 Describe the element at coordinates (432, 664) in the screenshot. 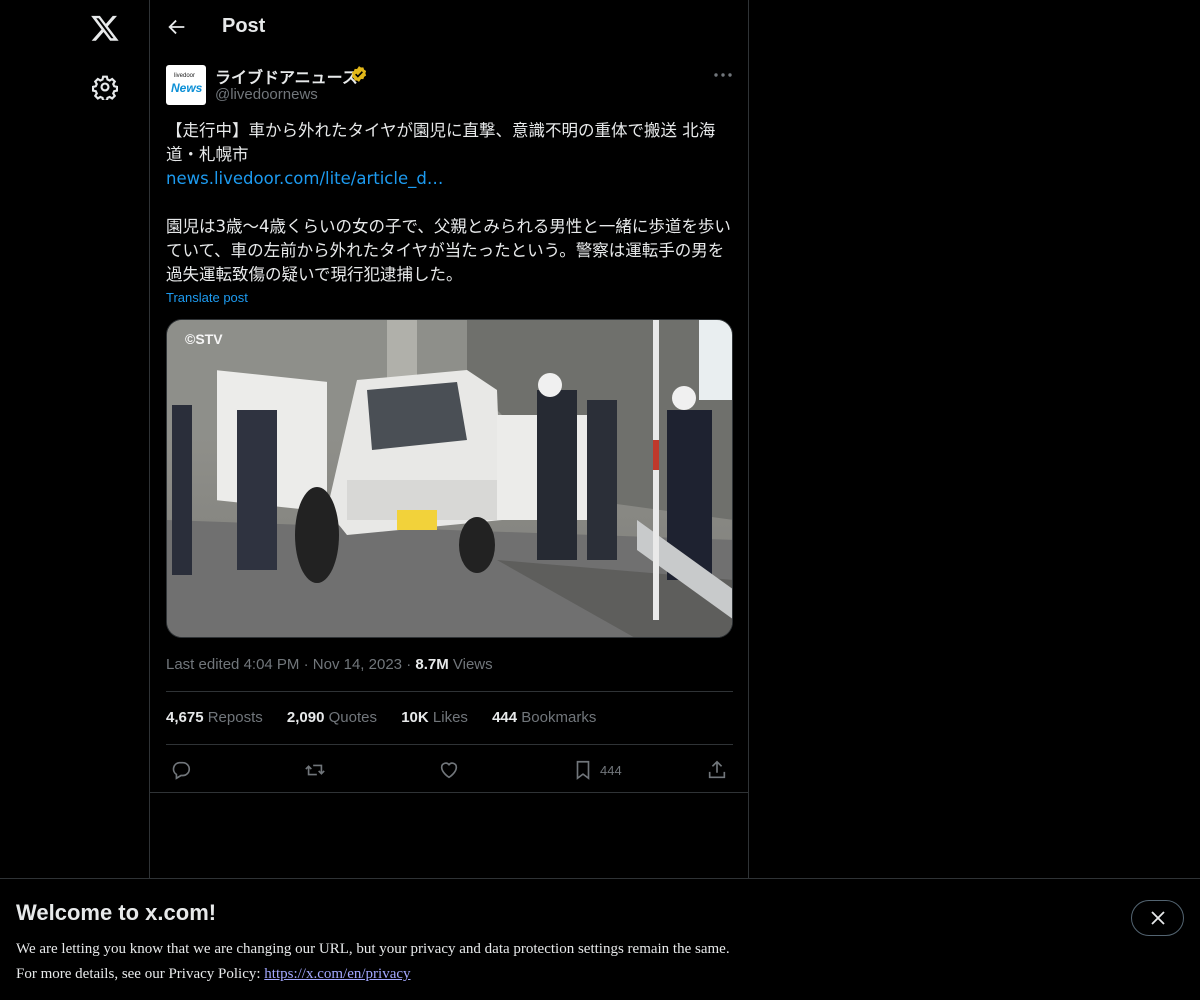

I see `views-count: 8.7M` at that location.